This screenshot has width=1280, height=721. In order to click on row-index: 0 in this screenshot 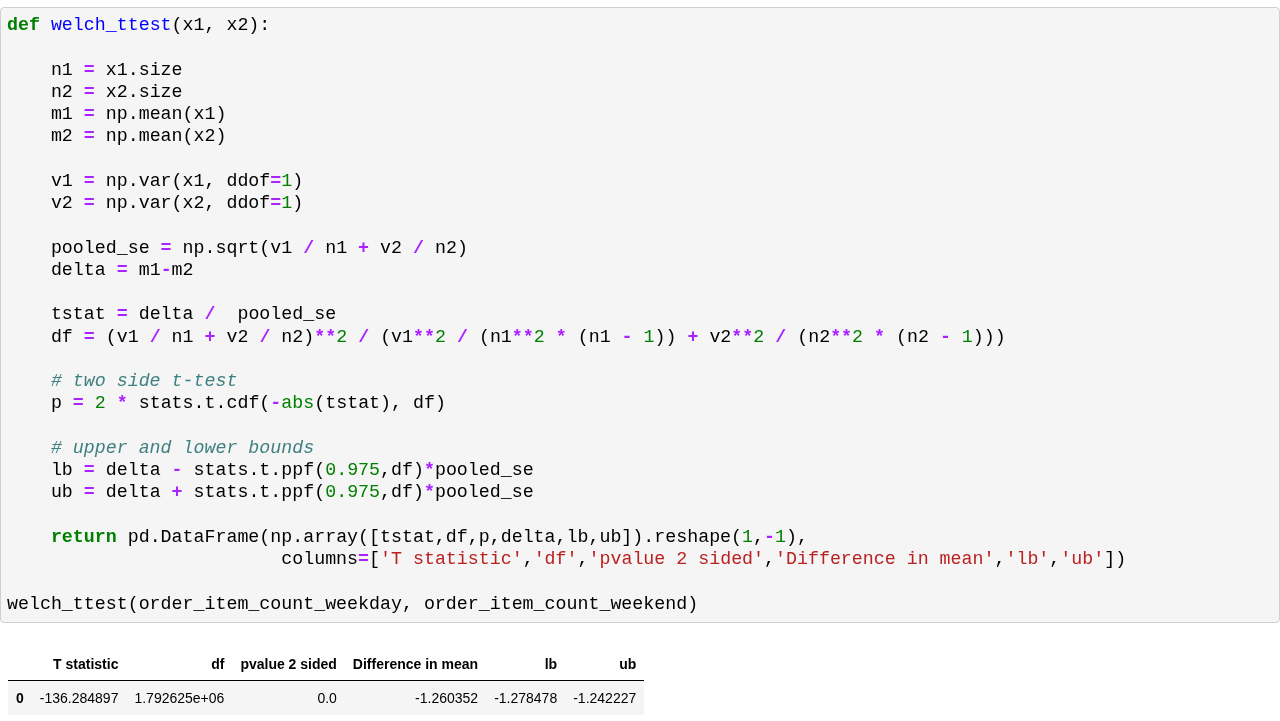, I will do `click(20, 697)`.